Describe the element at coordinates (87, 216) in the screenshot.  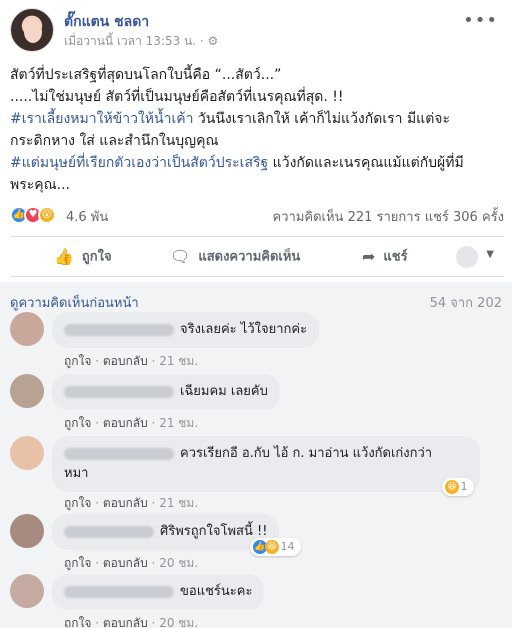
I see `reaction-count: 4.6 พัน` at that location.